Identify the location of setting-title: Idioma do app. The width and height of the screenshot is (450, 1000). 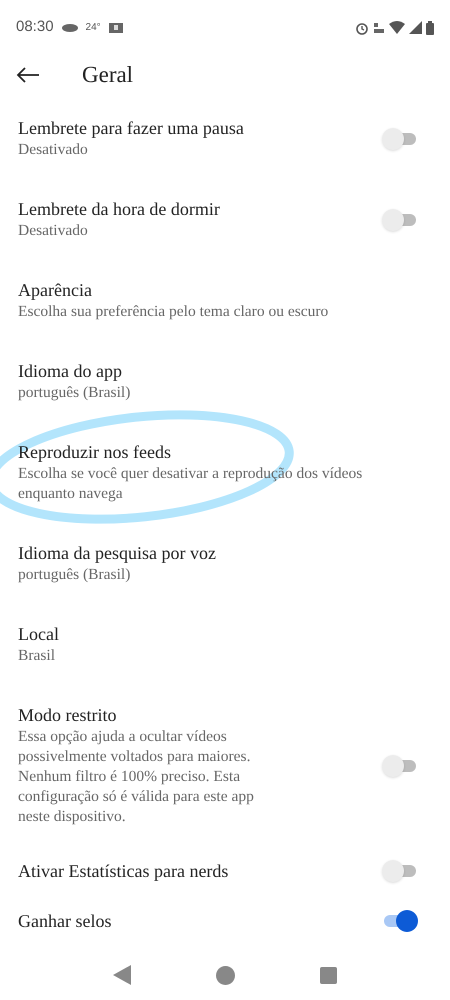
(70, 371).